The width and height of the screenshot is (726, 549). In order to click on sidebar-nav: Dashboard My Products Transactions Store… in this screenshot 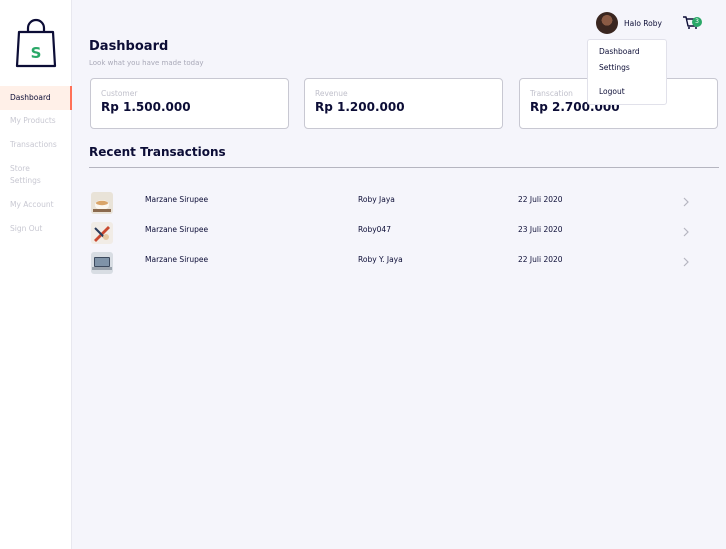, I will do `click(36, 159)`.